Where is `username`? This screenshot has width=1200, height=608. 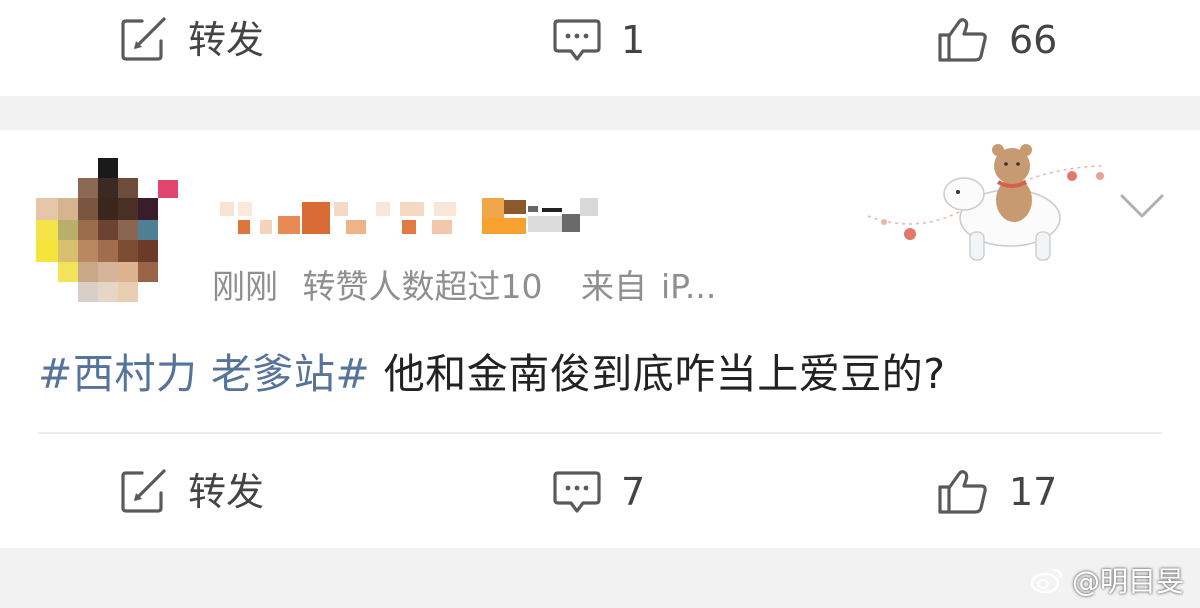 username is located at coordinates (411, 220).